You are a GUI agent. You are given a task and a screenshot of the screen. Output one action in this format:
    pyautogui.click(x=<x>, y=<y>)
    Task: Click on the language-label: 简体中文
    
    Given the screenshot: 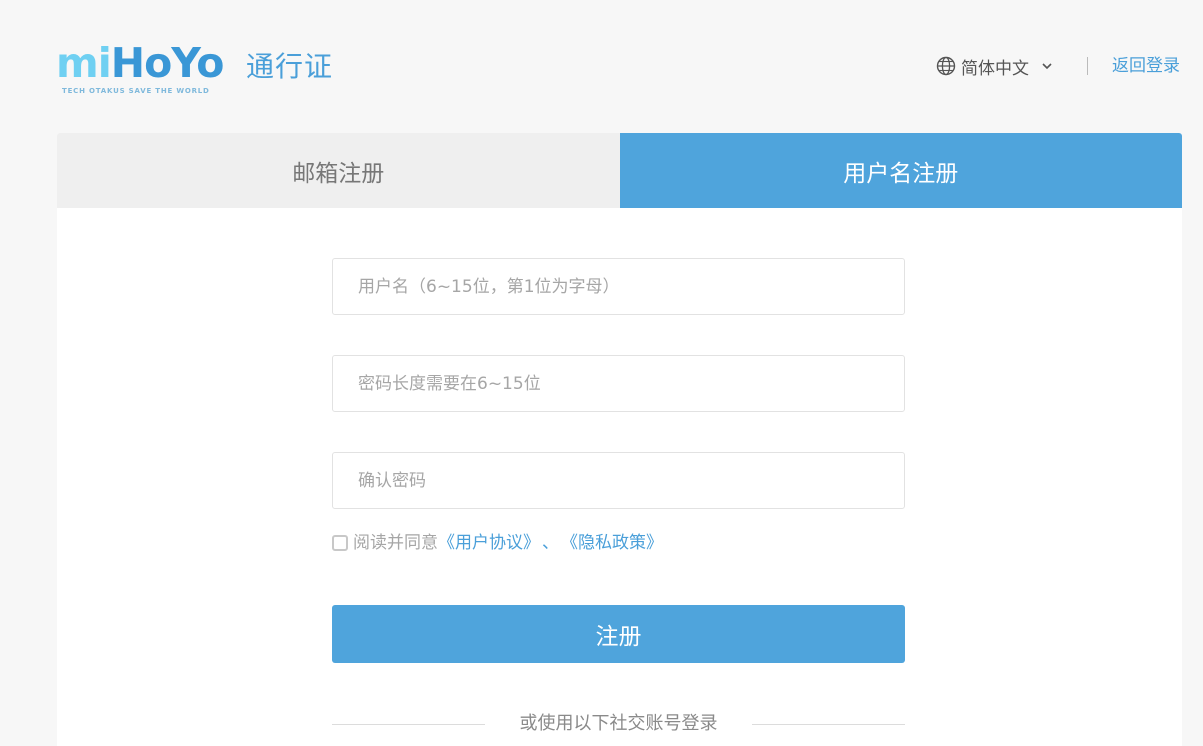 What is the action you would take?
    pyautogui.click(x=995, y=68)
    